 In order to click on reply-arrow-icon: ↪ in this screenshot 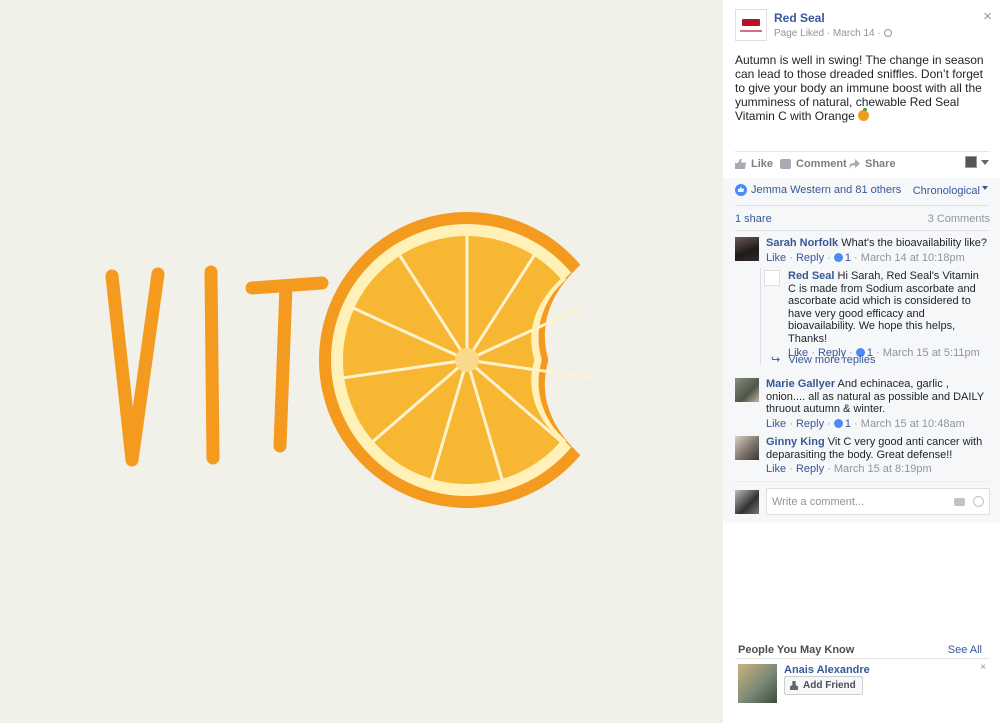, I will do `click(776, 360)`.